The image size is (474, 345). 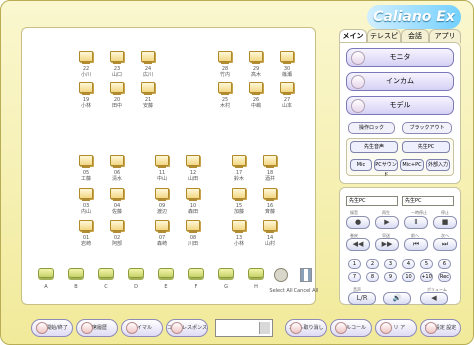 I want to click on seat-16: 16 斉藤, so click(x=270, y=201).